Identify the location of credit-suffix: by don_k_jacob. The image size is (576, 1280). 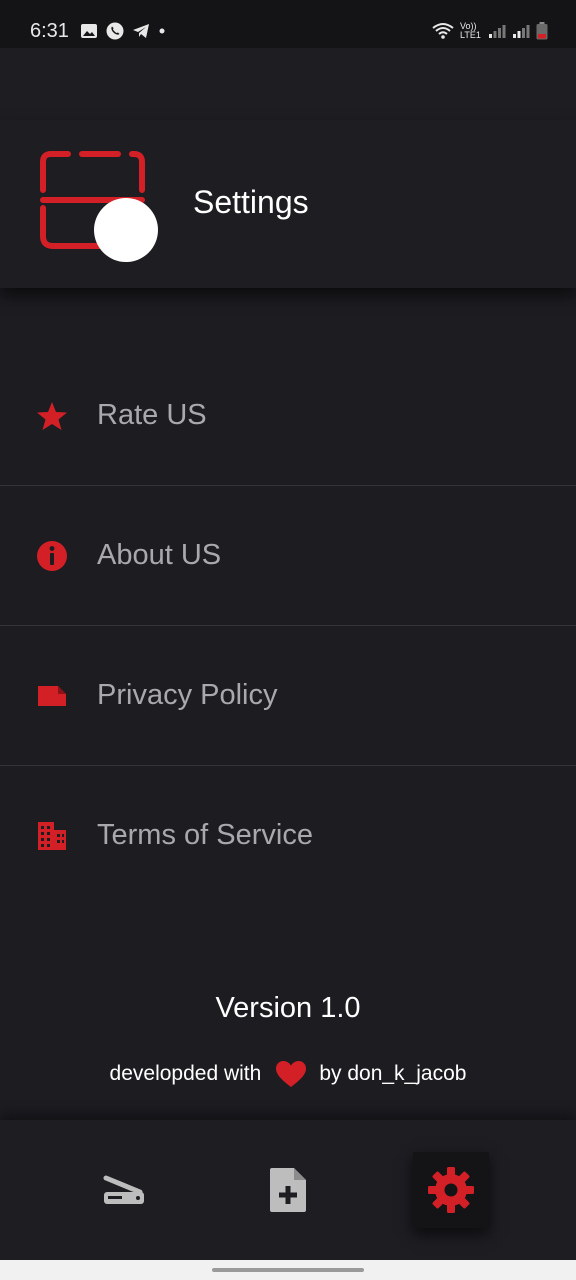
(393, 1073).